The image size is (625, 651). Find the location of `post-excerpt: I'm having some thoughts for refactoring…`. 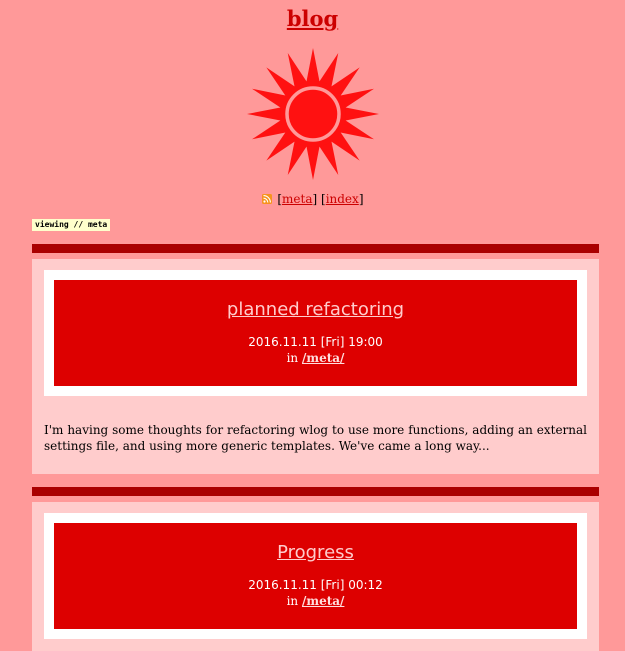

post-excerpt: I'm having some thoughts for refactoring… is located at coordinates (315, 438).